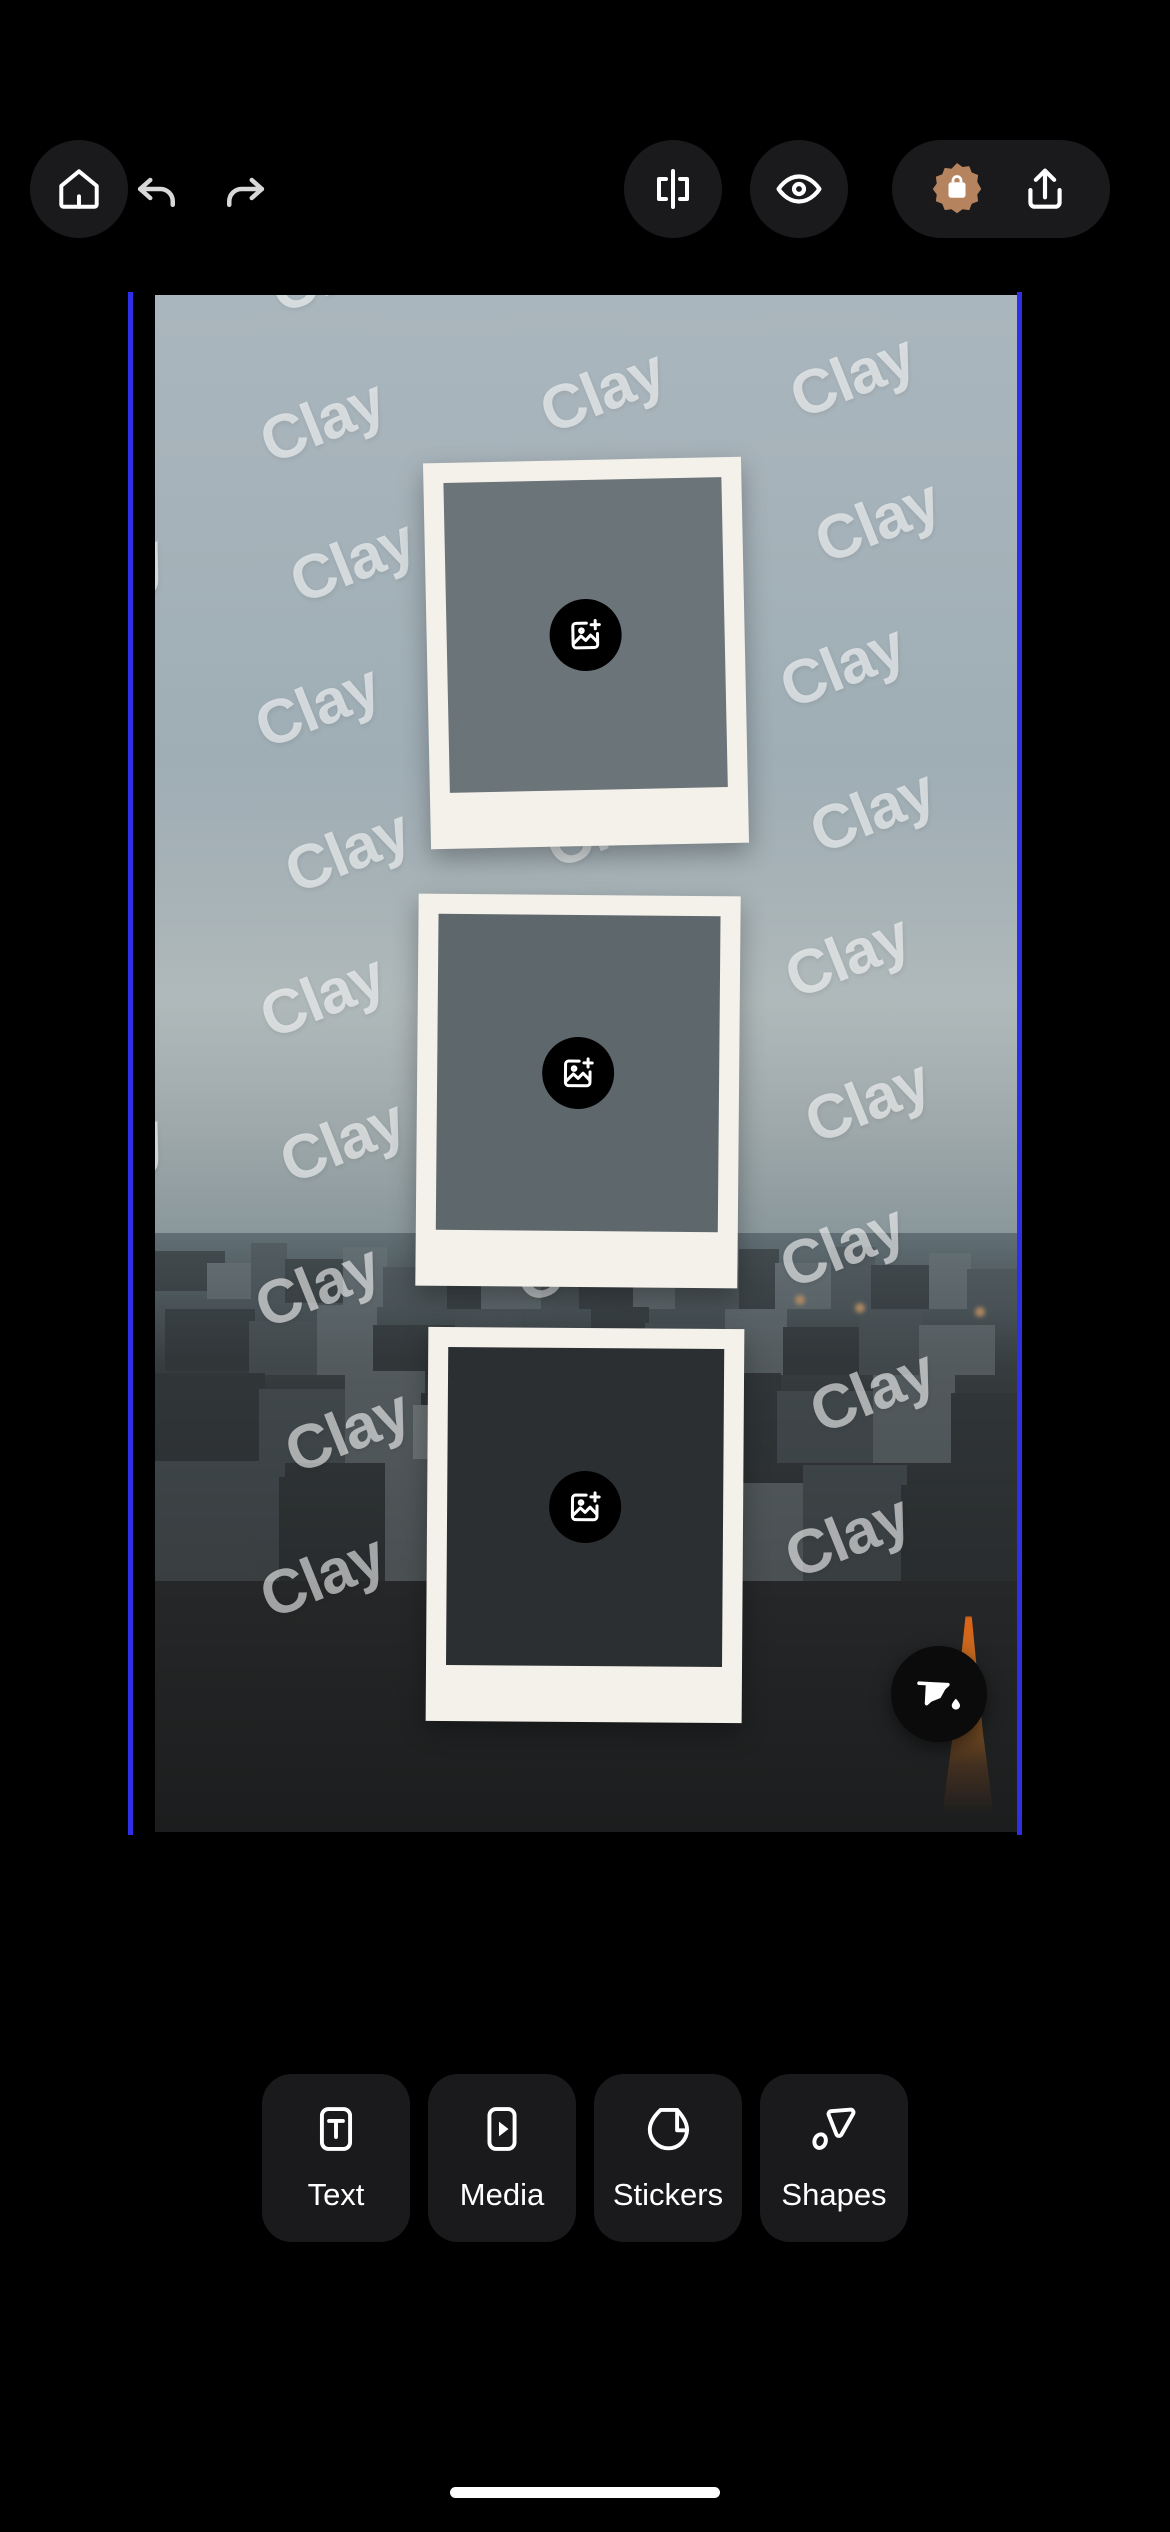  Describe the element at coordinates (79, 189) in the screenshot. I see `home-icon` at that location.